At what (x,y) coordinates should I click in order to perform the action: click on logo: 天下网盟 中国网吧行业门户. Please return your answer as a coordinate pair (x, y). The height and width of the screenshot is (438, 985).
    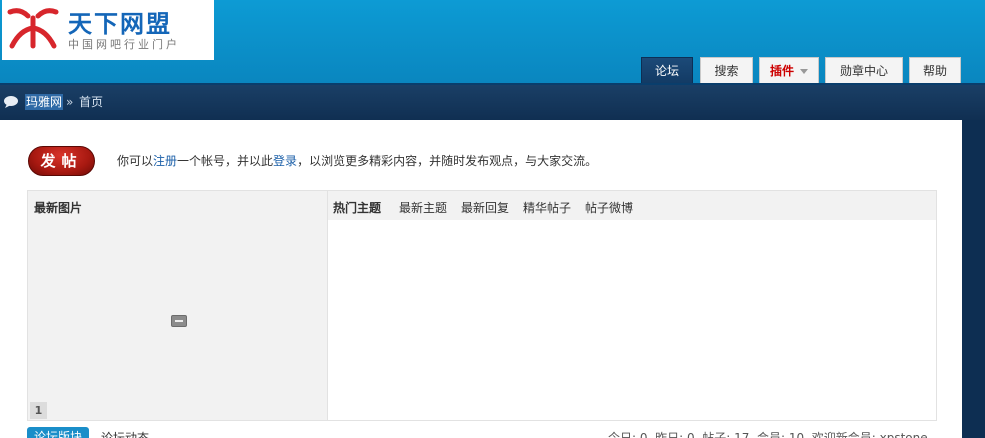
    Looking at the image, I should click on (108, 30).